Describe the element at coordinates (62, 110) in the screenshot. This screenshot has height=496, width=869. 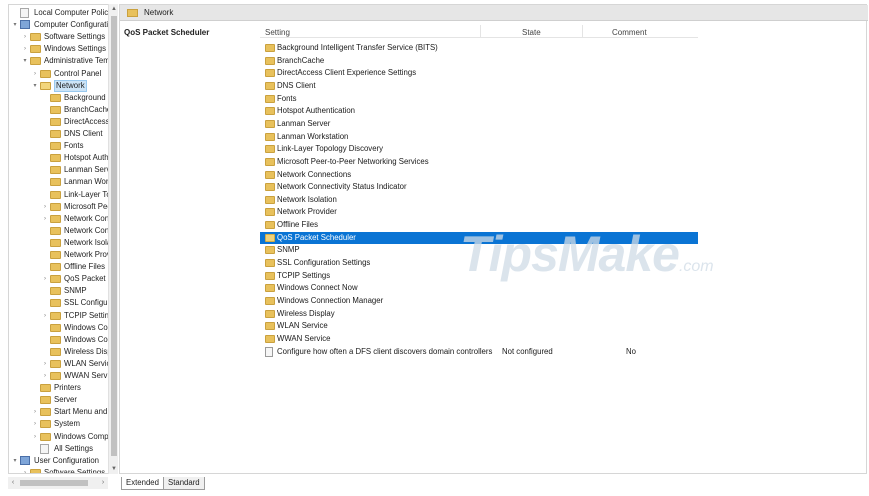
I see `tree-node: BranchCache` at that location.